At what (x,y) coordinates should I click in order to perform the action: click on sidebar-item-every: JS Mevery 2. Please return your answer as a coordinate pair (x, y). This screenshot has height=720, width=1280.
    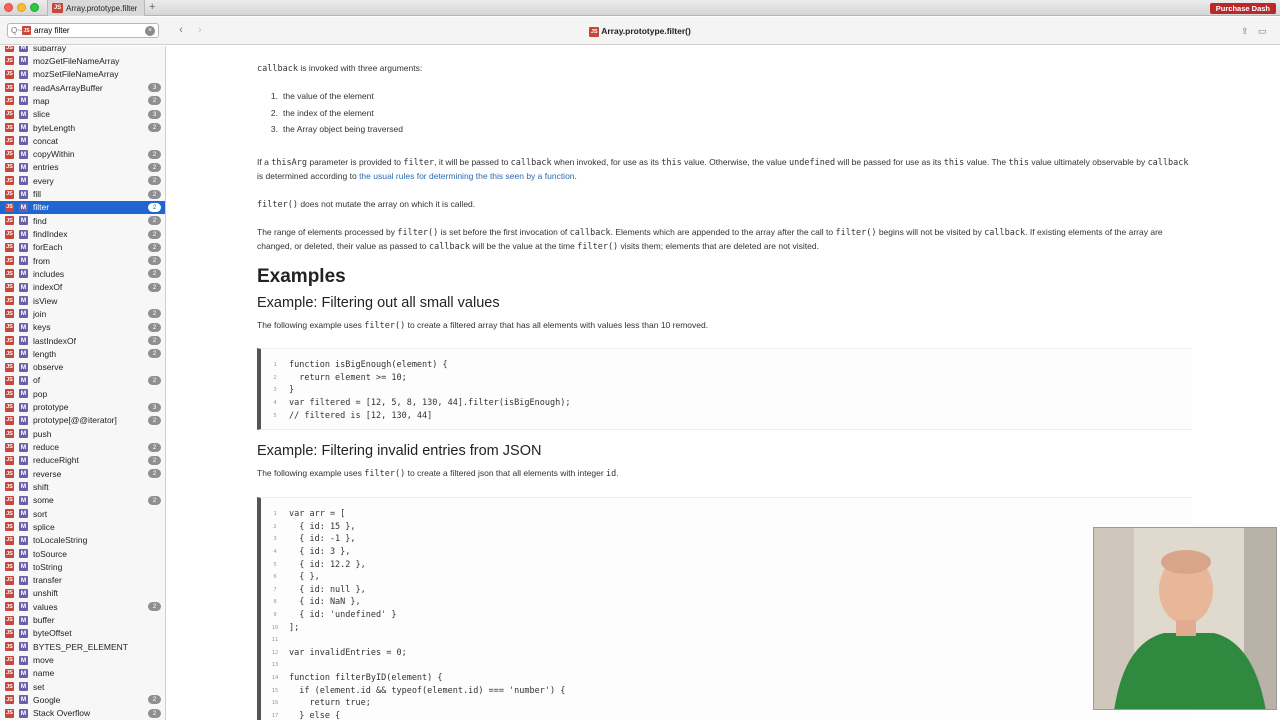
    Looking at the image, I should click on (82, 180).